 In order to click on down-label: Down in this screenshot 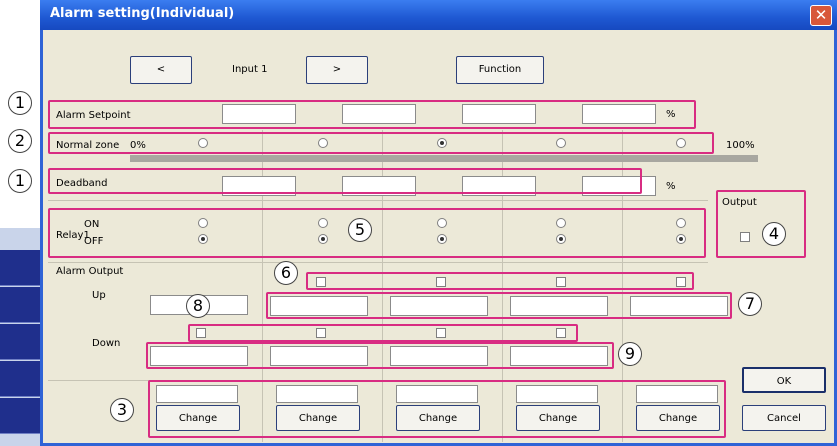, I will do `click(106, 343)`.